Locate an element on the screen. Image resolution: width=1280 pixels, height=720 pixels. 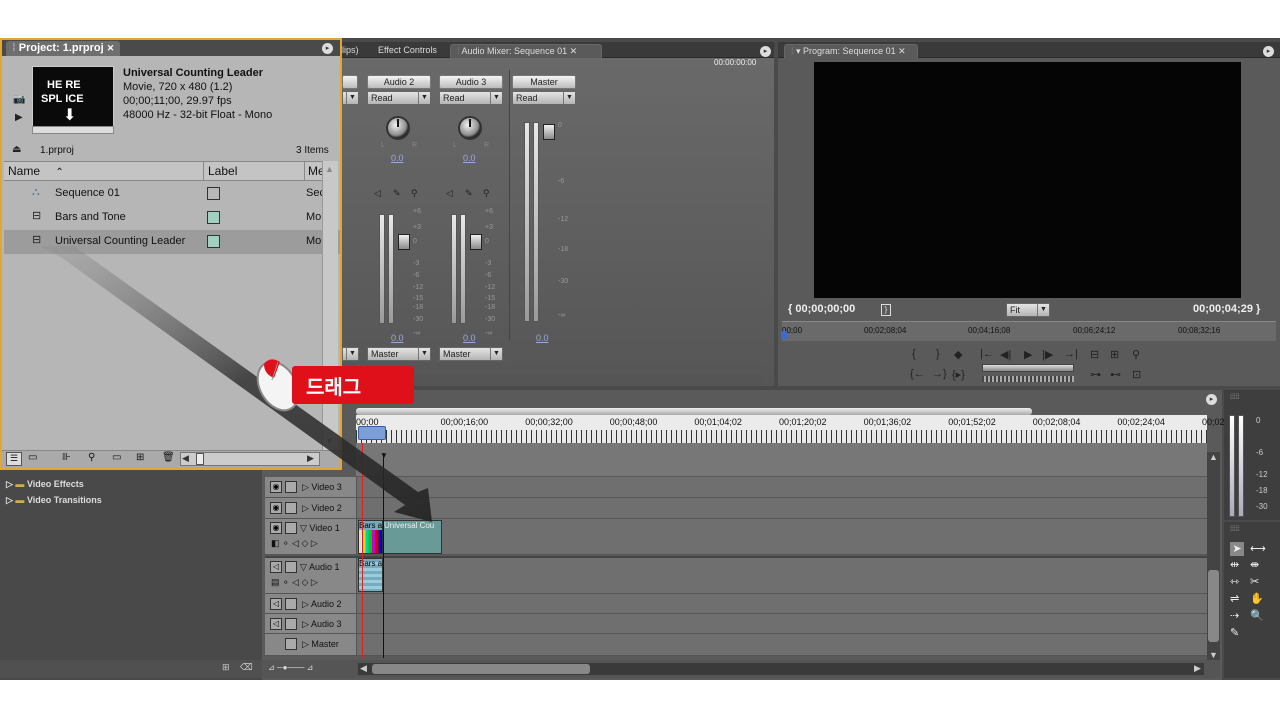
drag-arrow-overlay is located at coordinates (236, 384).